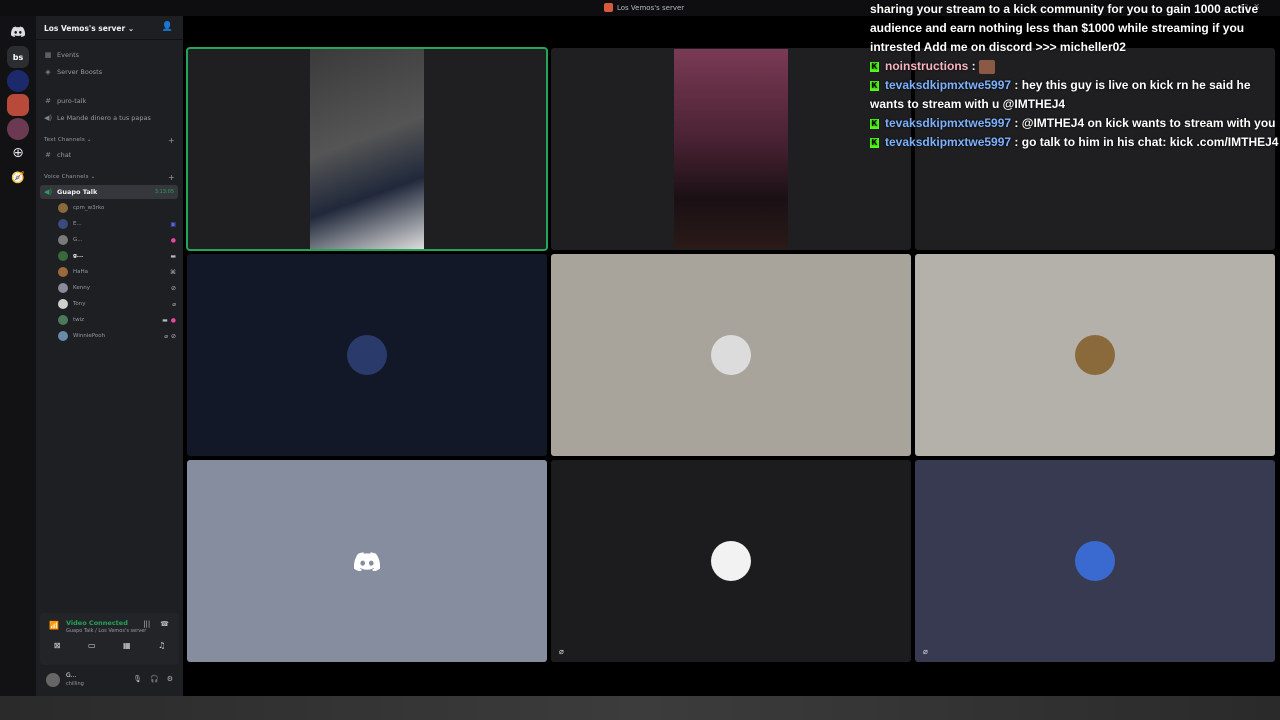  I want to click on category-text-channels: Text Channels ⌄ +, so click(109, 140).